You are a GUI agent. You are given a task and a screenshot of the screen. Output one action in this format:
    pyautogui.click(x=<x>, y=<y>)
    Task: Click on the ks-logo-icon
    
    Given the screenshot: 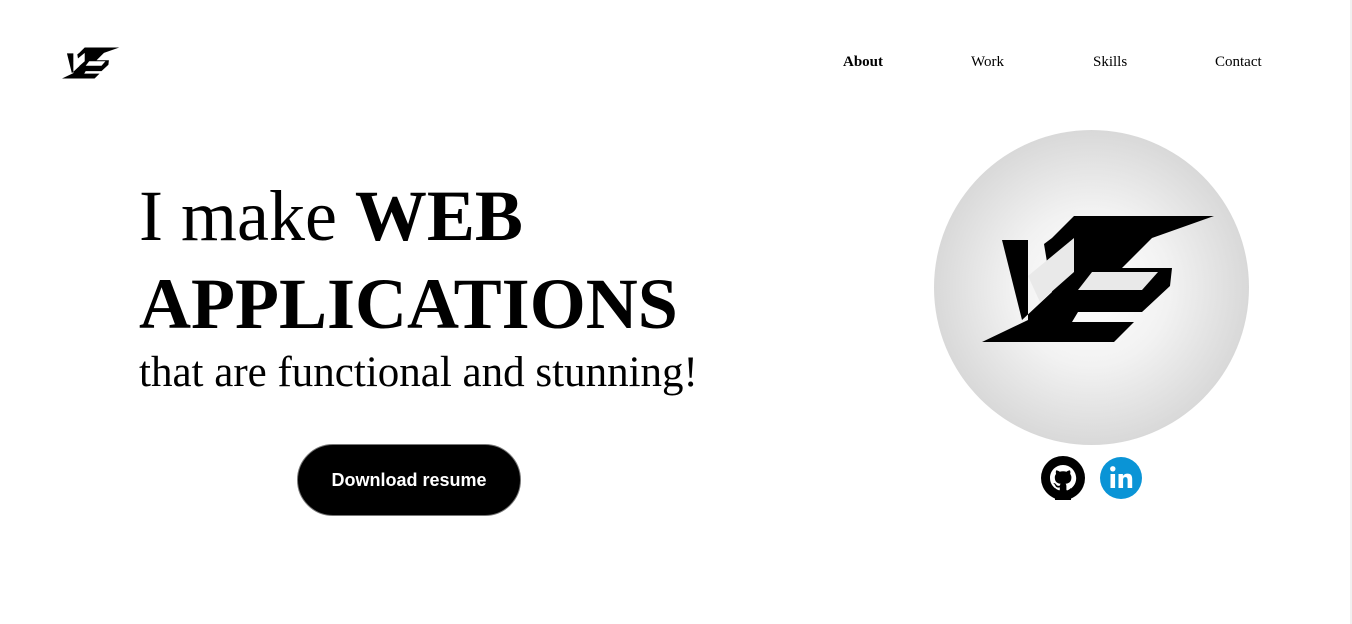 What is the action you would take?
    pyautogui.click(x=1098, y=279)
    